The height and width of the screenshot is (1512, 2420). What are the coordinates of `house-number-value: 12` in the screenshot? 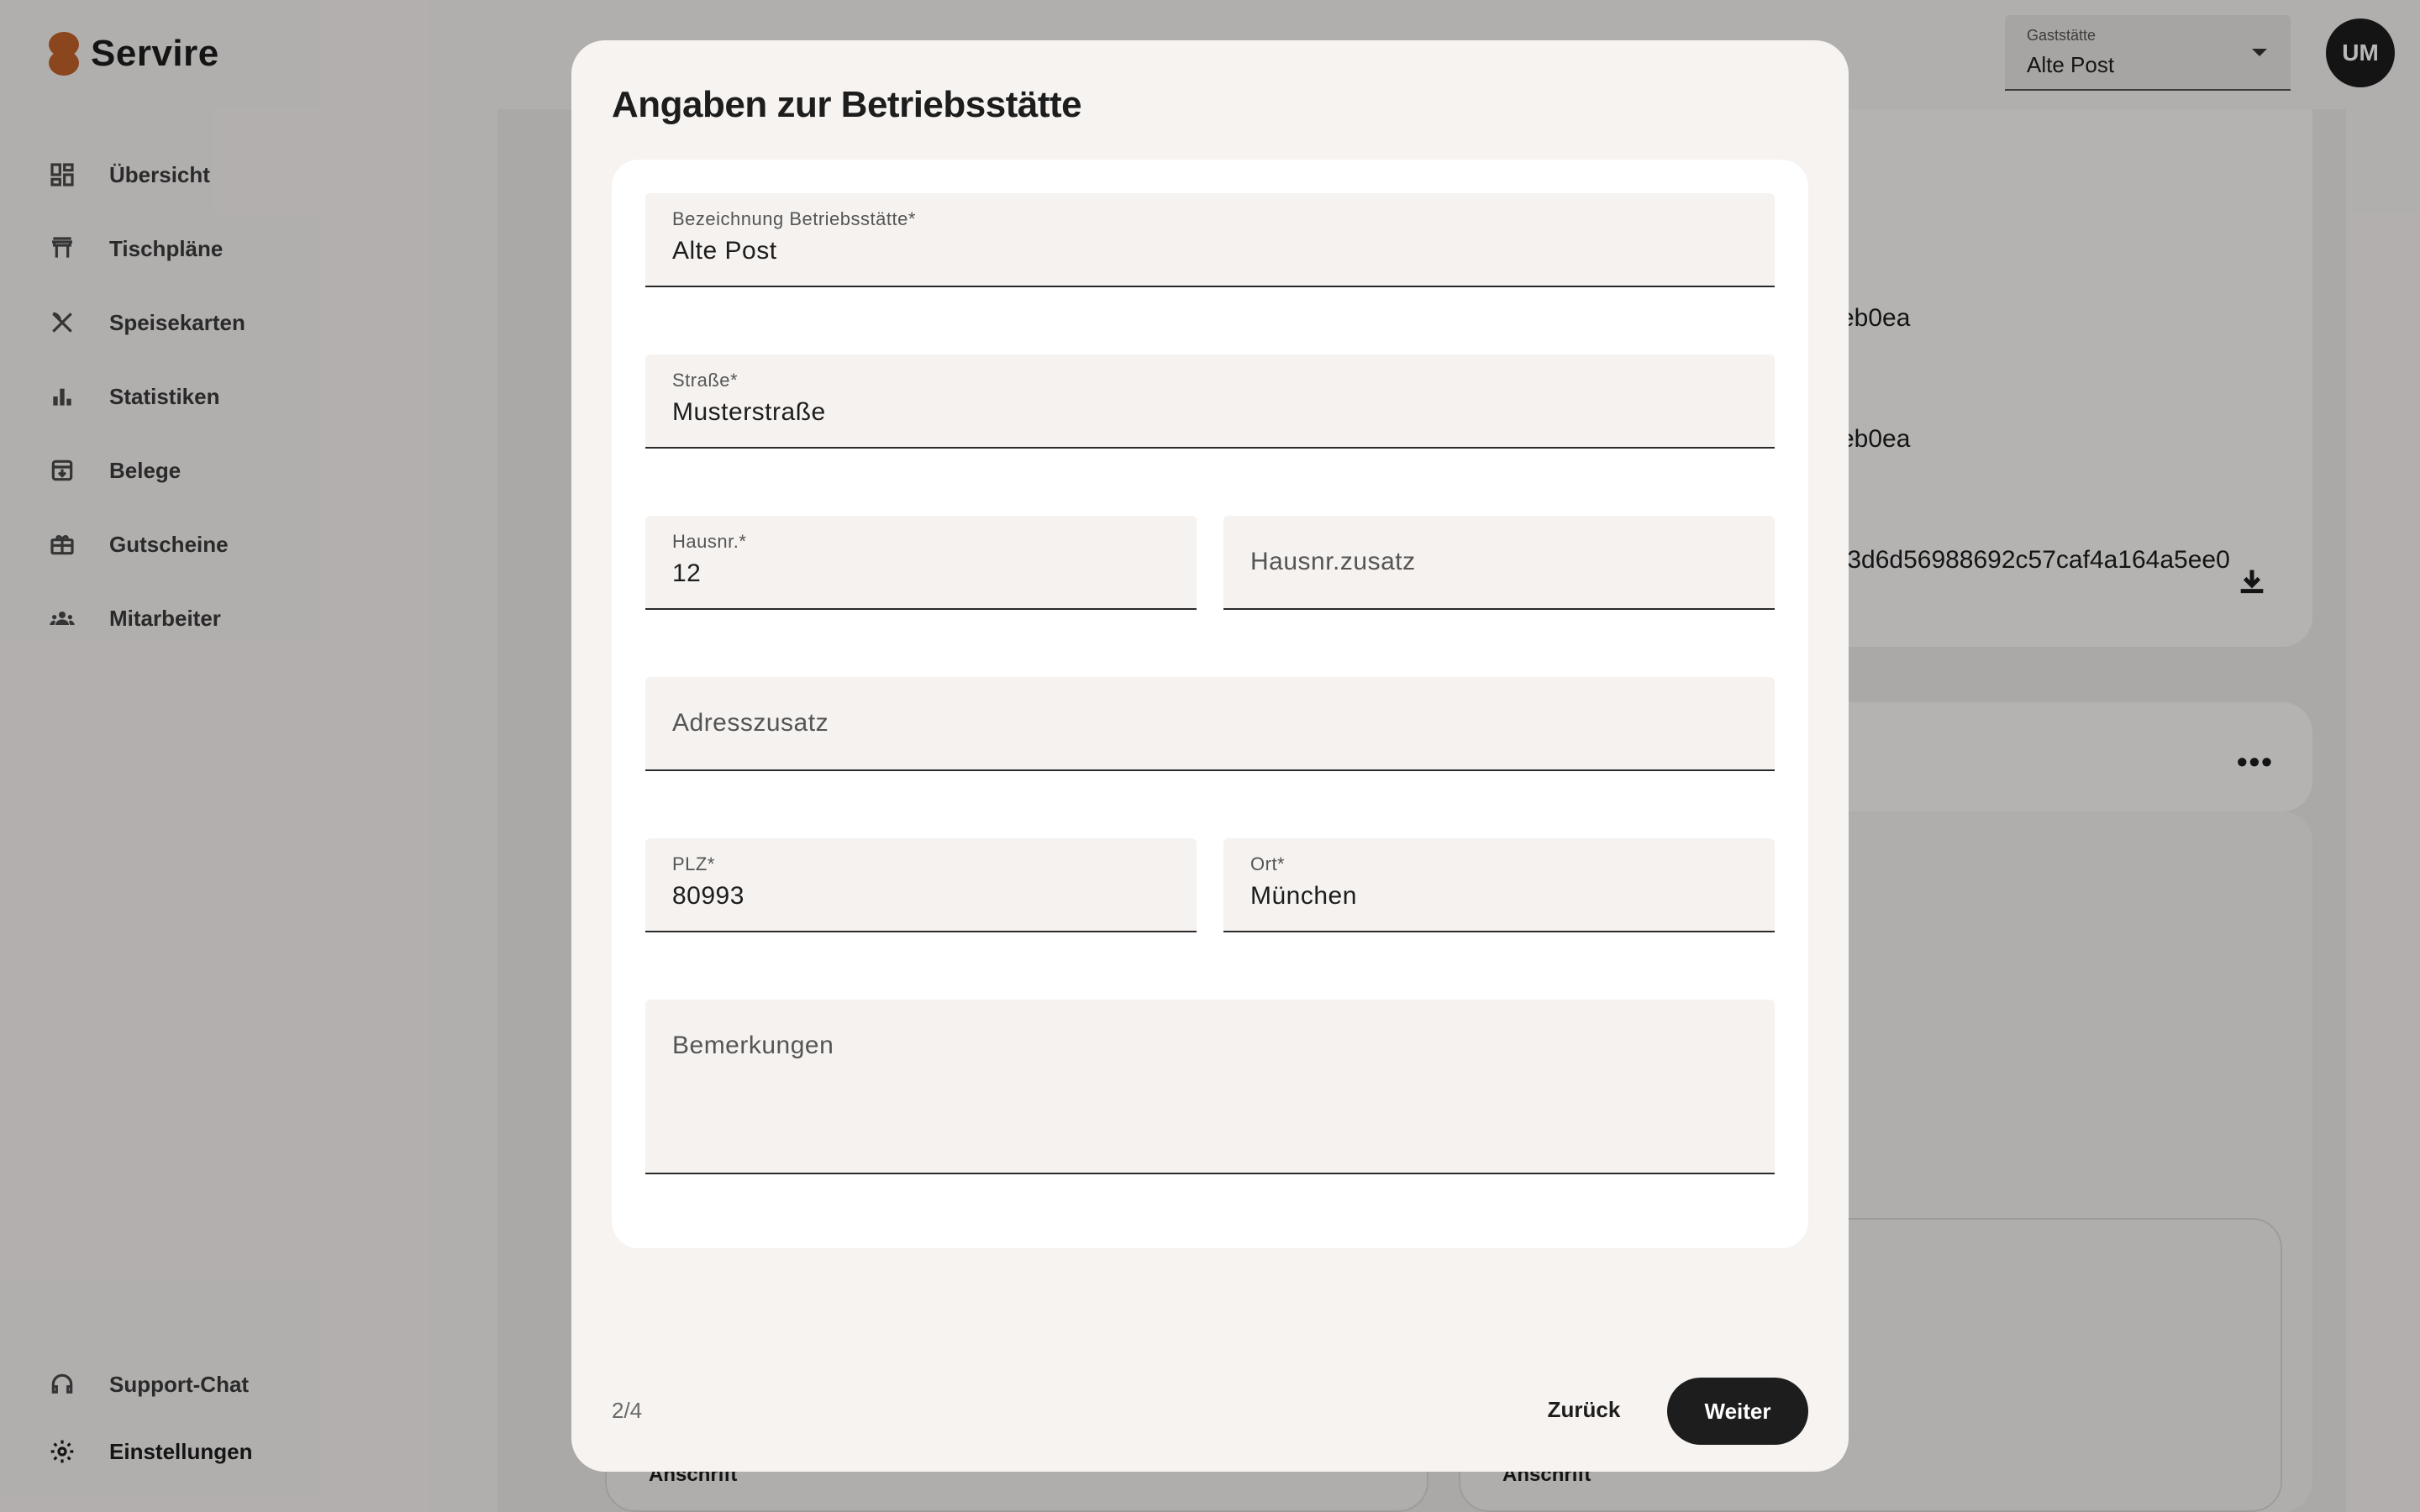 It's located at (687, 573).